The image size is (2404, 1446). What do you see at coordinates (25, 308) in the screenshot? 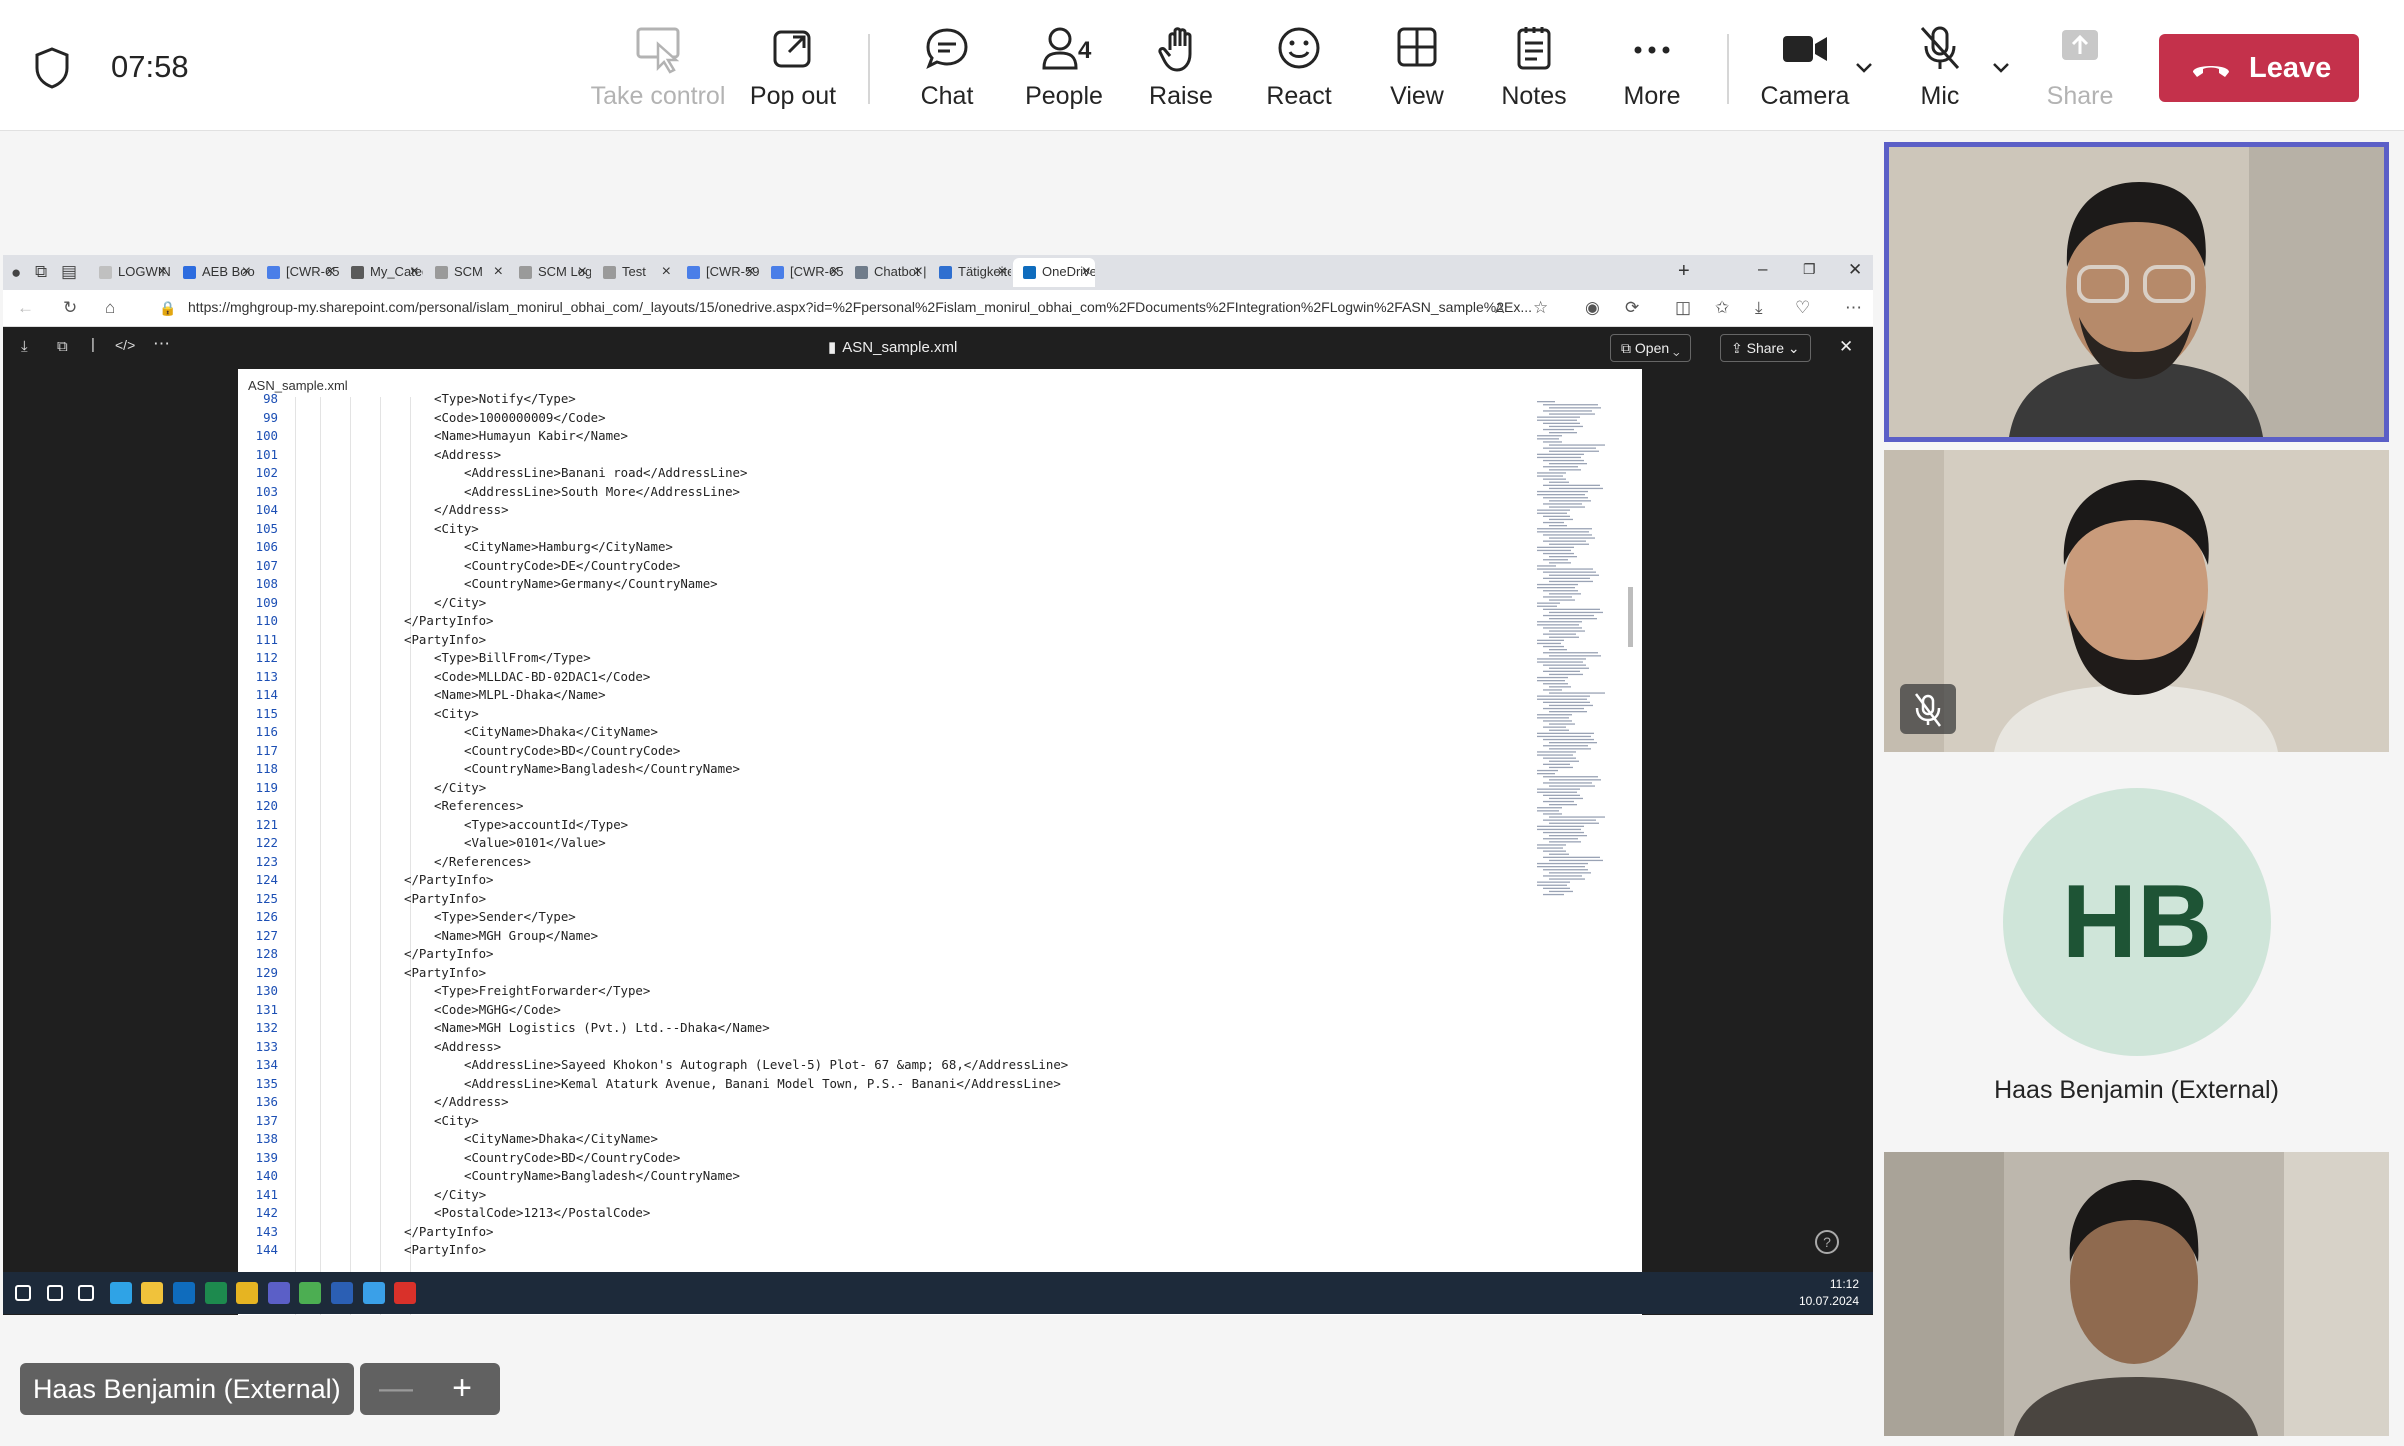
I see `back-icon: ←` at bounding box center [25, 308].